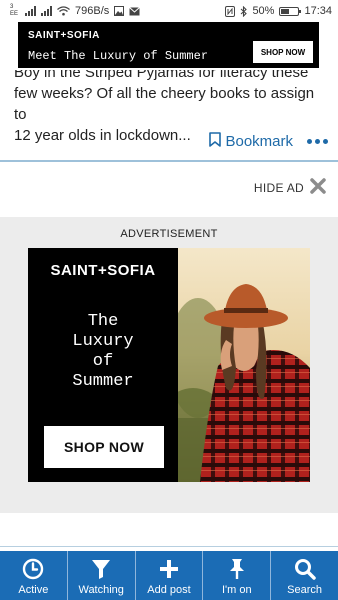 Image resolution: width=338 pixels, height=600 pixels. I want to click on close-icon, so click(318, 188).